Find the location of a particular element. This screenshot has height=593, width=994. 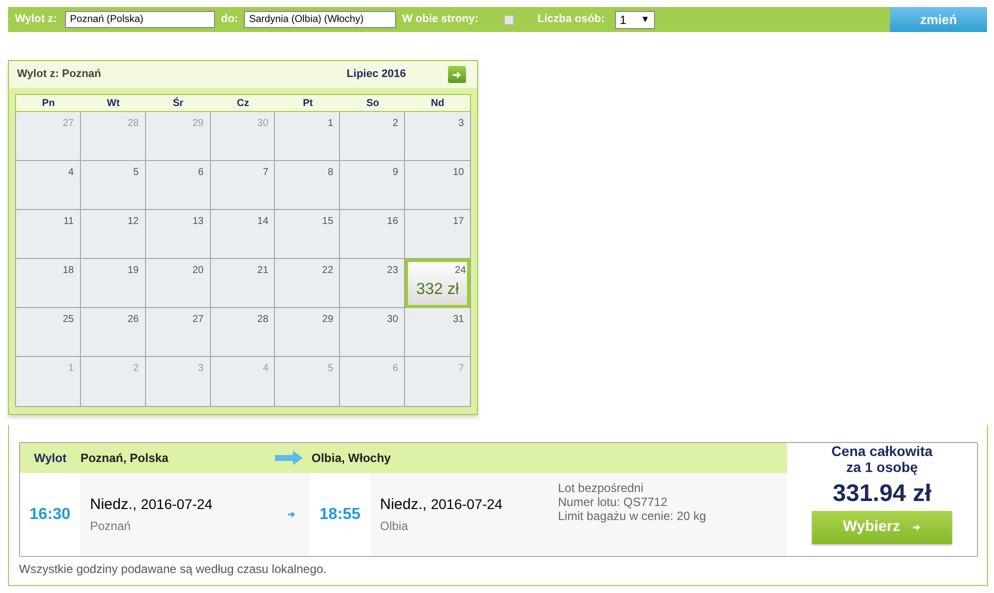

calendar-day: 4 is located at coordinates (48, 185).